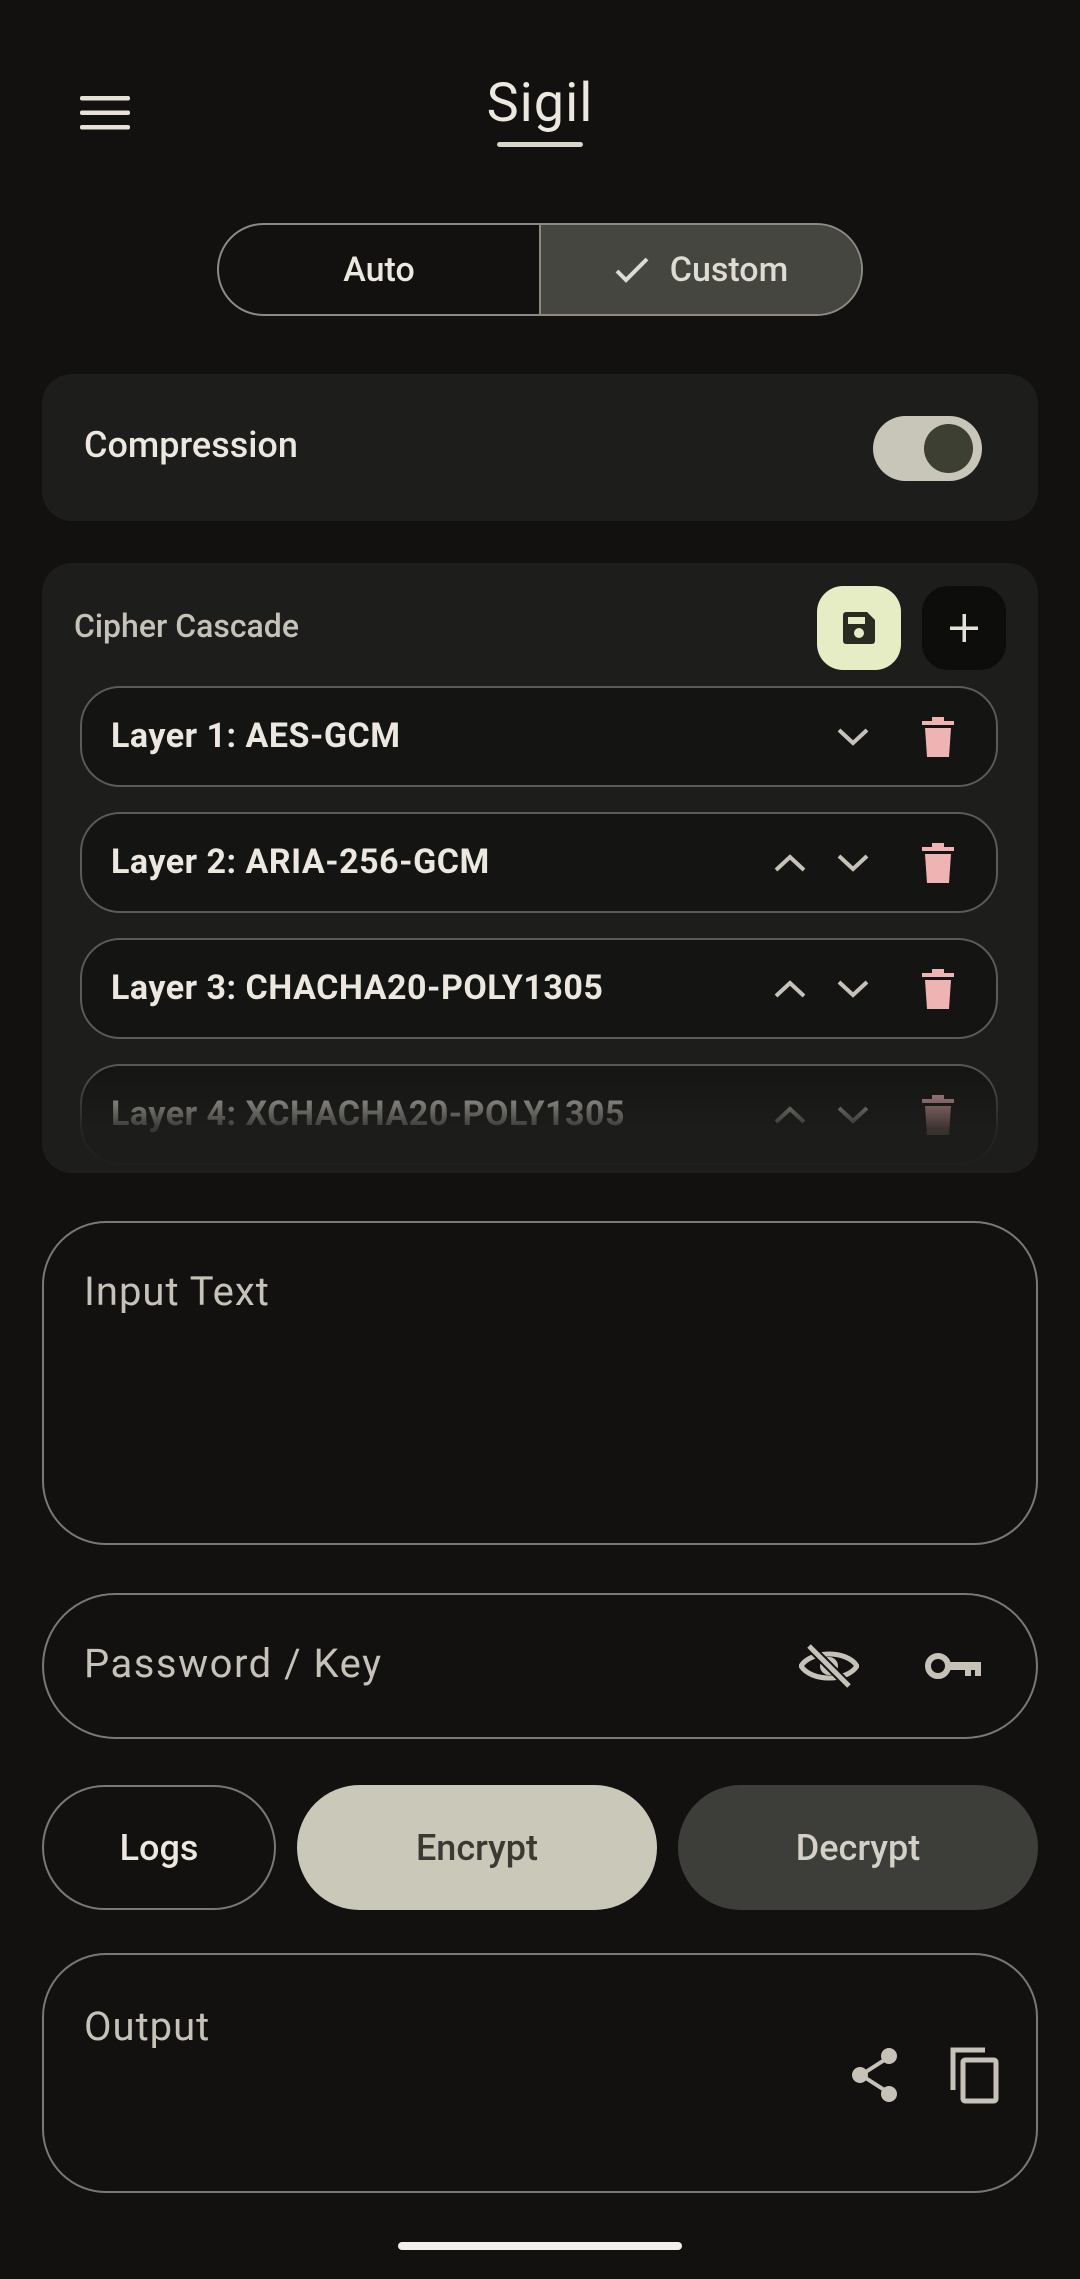 The image size is (1080, 2279). I want to click on save-icon, so click(859, 628).